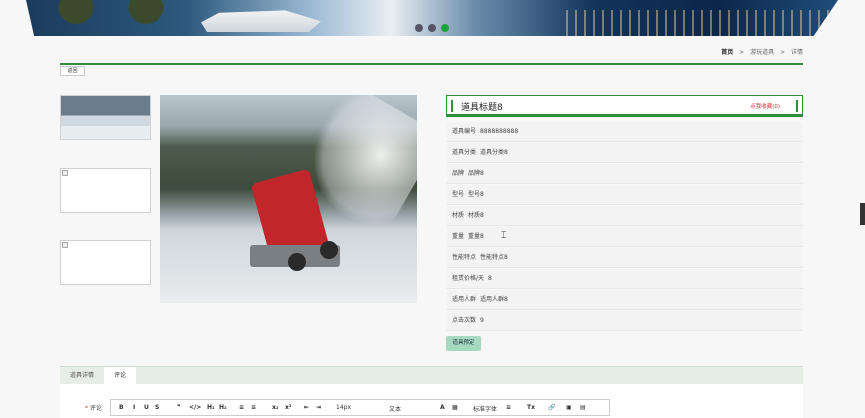 This screenshot has height=418, width=865. I want to click on toolbar-button: H₂, so click(223, 407).